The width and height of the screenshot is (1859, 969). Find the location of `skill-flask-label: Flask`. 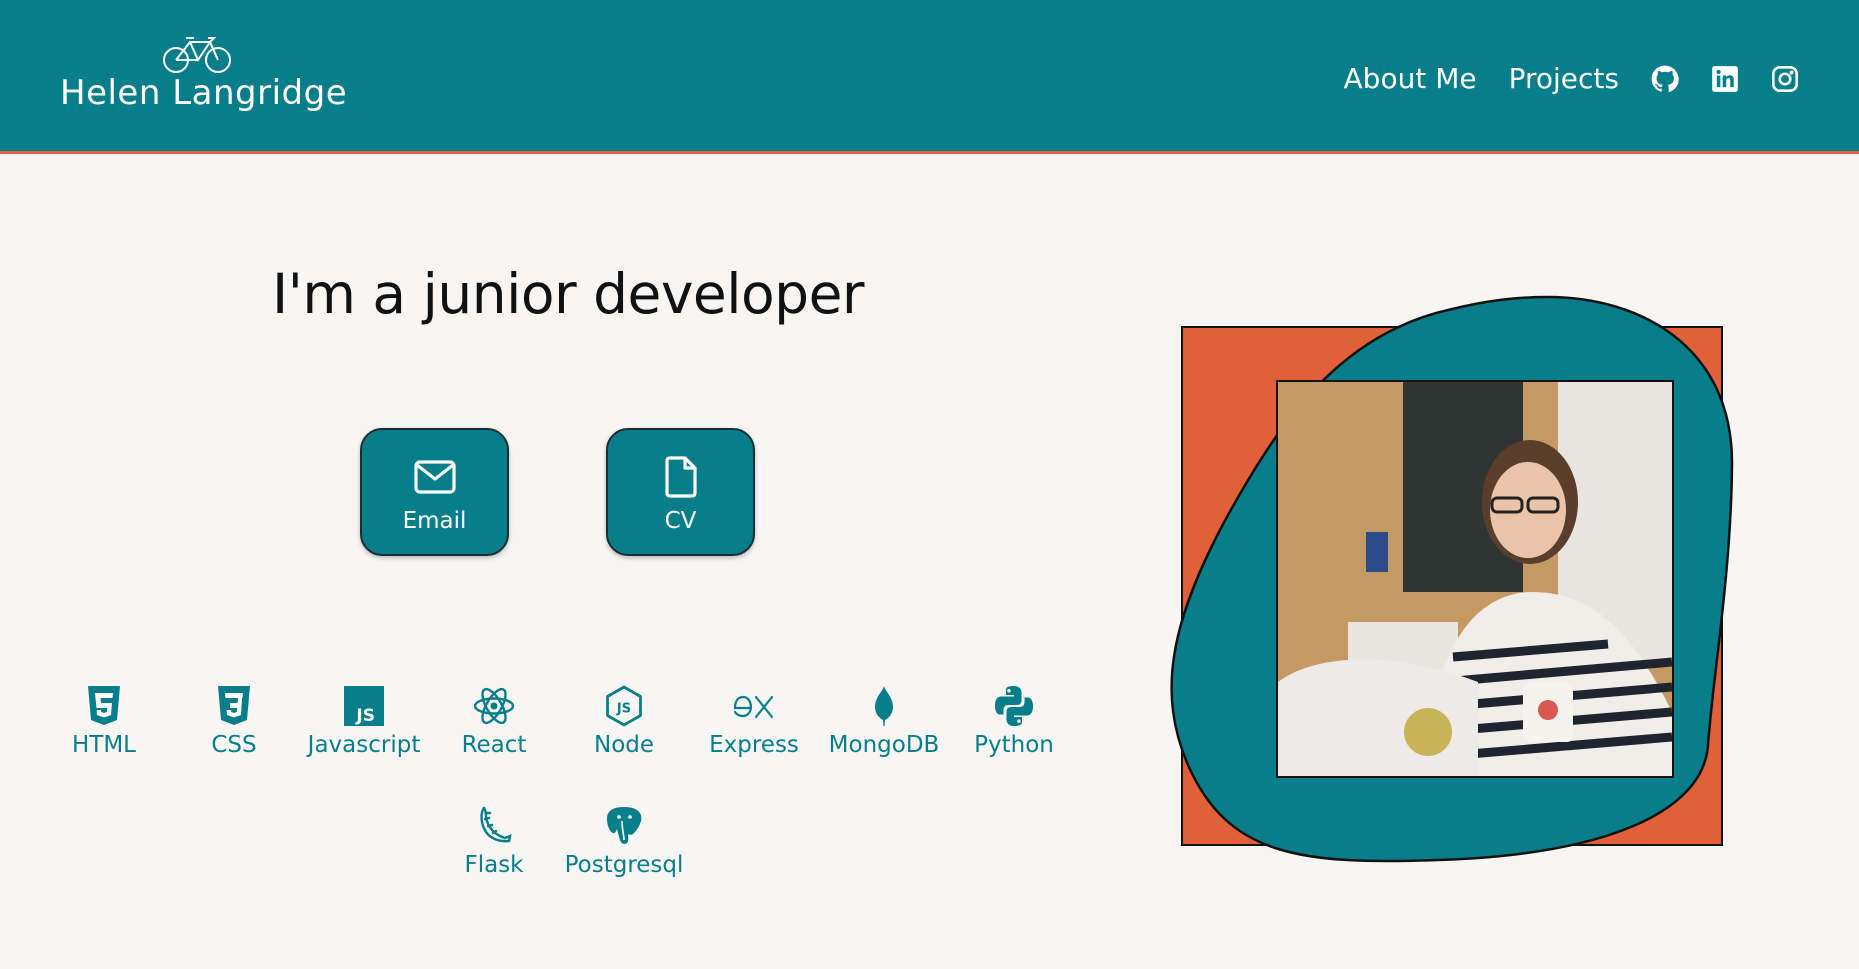

skill-flask-label: Flask is located at coordinates (494, 865).